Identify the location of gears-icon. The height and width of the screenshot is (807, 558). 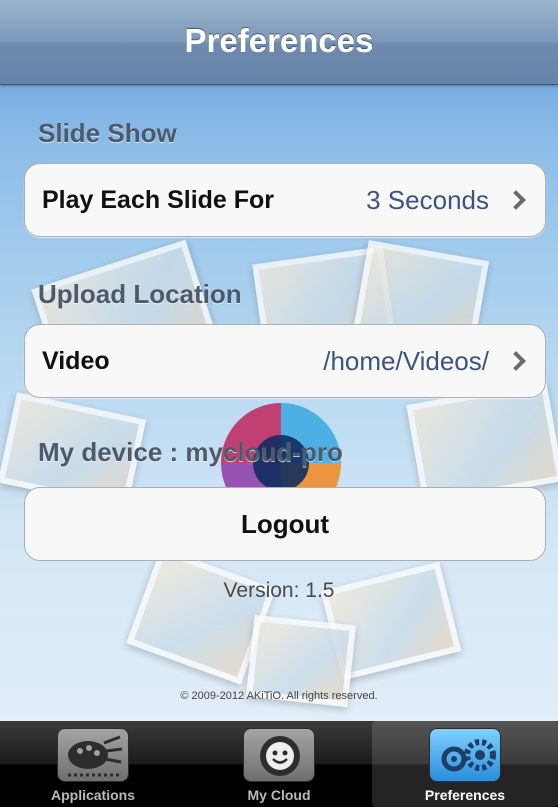
(465, 755).